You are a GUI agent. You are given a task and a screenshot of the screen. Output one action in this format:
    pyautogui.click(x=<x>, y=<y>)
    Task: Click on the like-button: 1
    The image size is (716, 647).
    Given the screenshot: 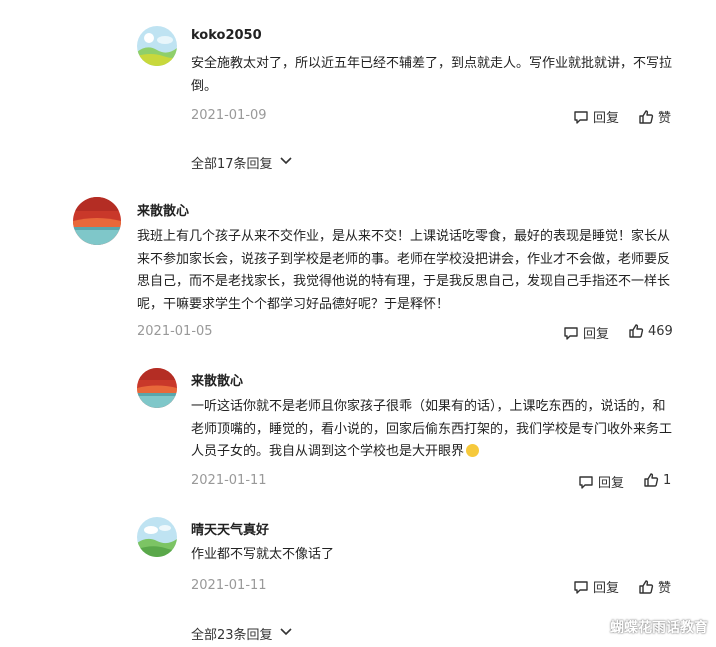 What is the action you would take?
    pyautogui.click(x=657, y=480)
    